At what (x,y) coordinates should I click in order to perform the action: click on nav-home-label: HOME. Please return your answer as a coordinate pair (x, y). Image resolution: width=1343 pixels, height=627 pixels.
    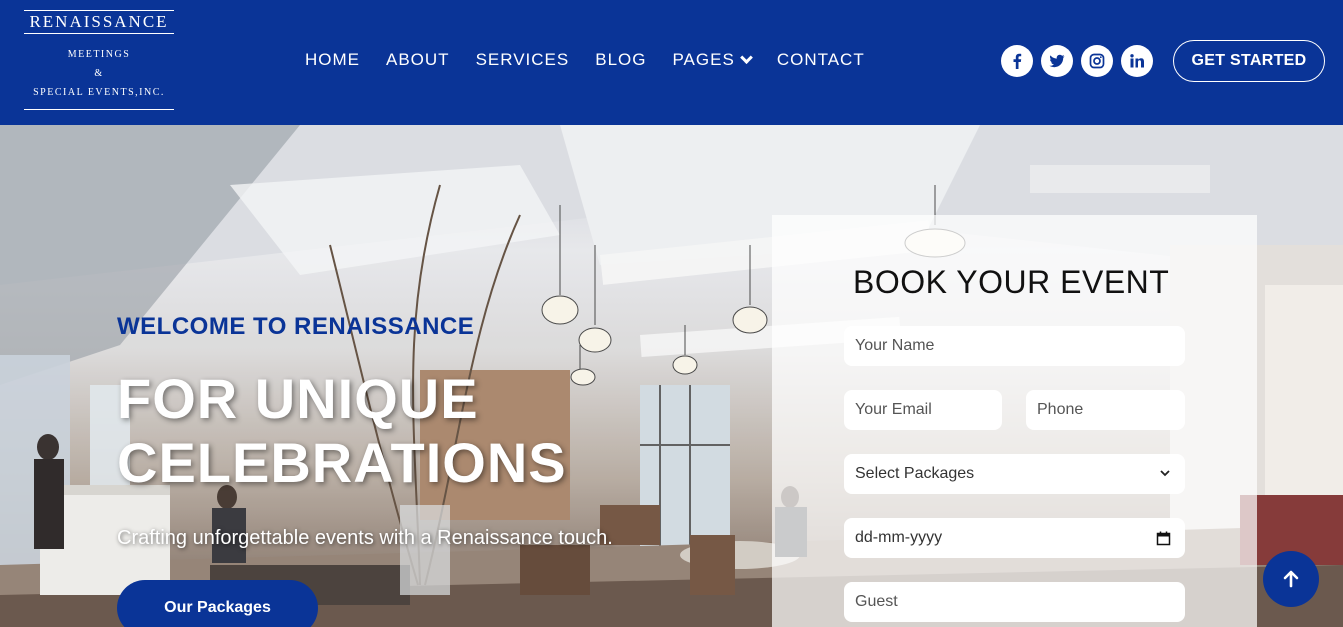
    Looking at the image, I should click on (332, 59).